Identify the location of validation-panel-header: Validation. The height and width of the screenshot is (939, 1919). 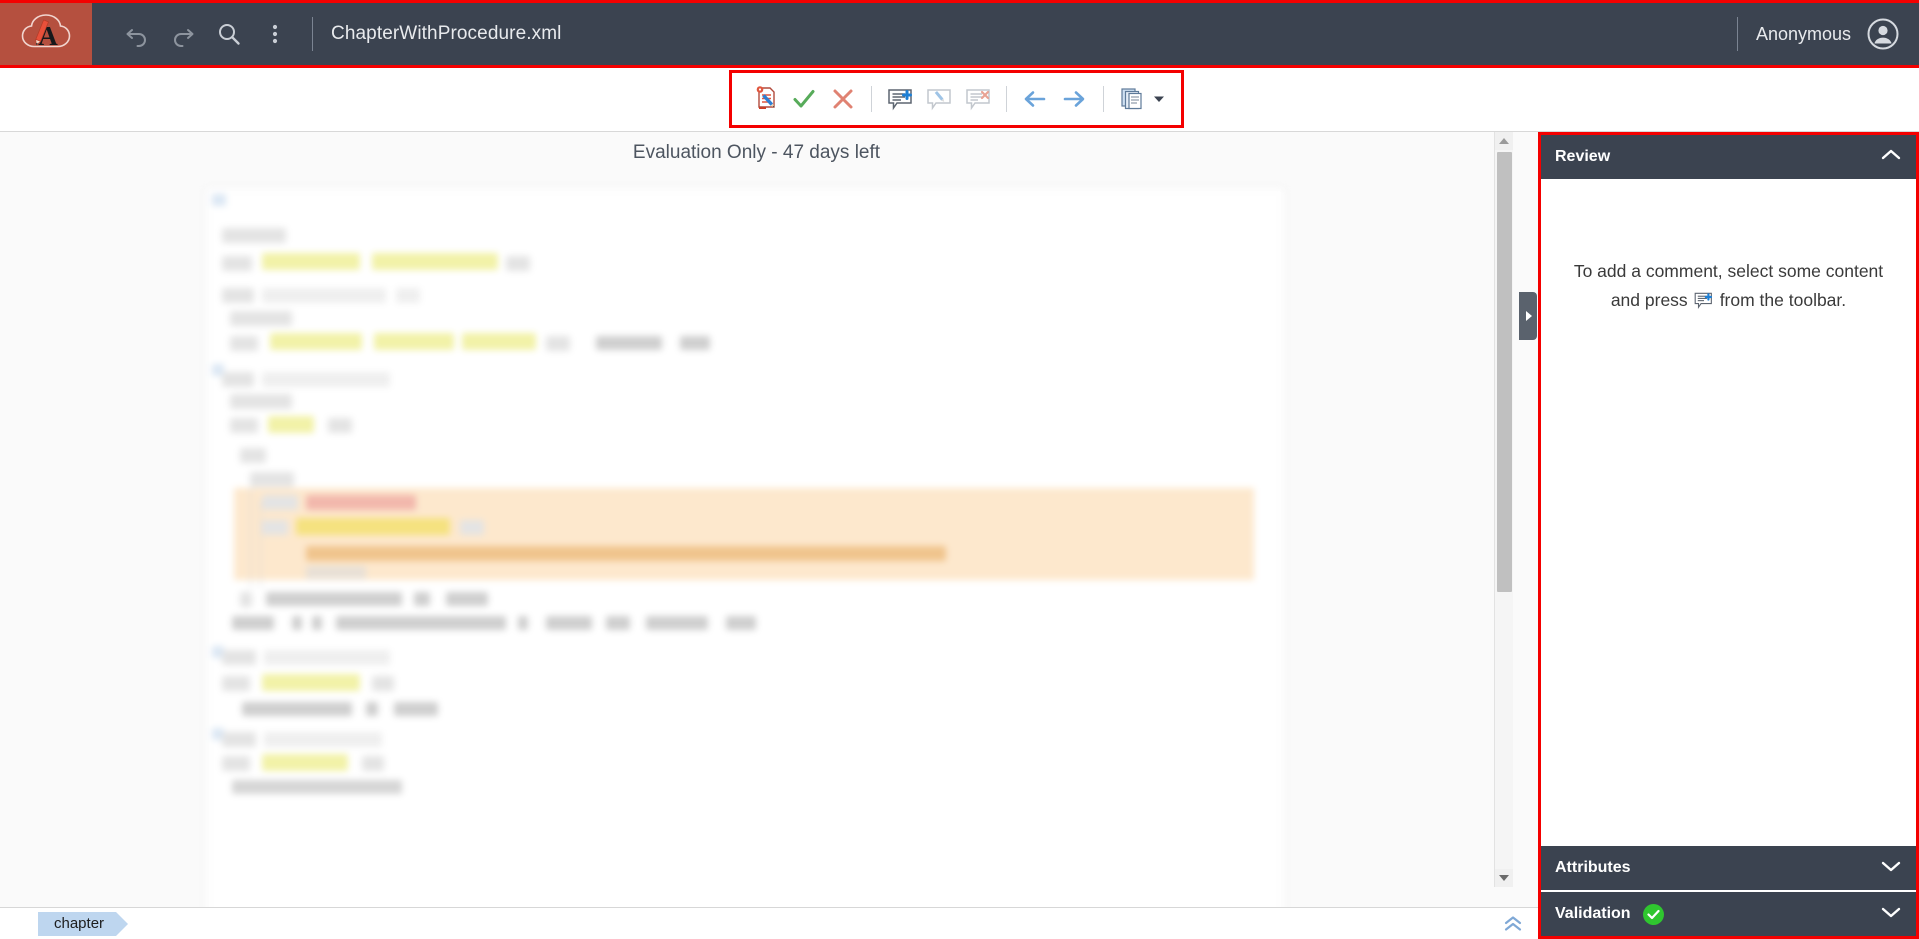
(1728, 914).